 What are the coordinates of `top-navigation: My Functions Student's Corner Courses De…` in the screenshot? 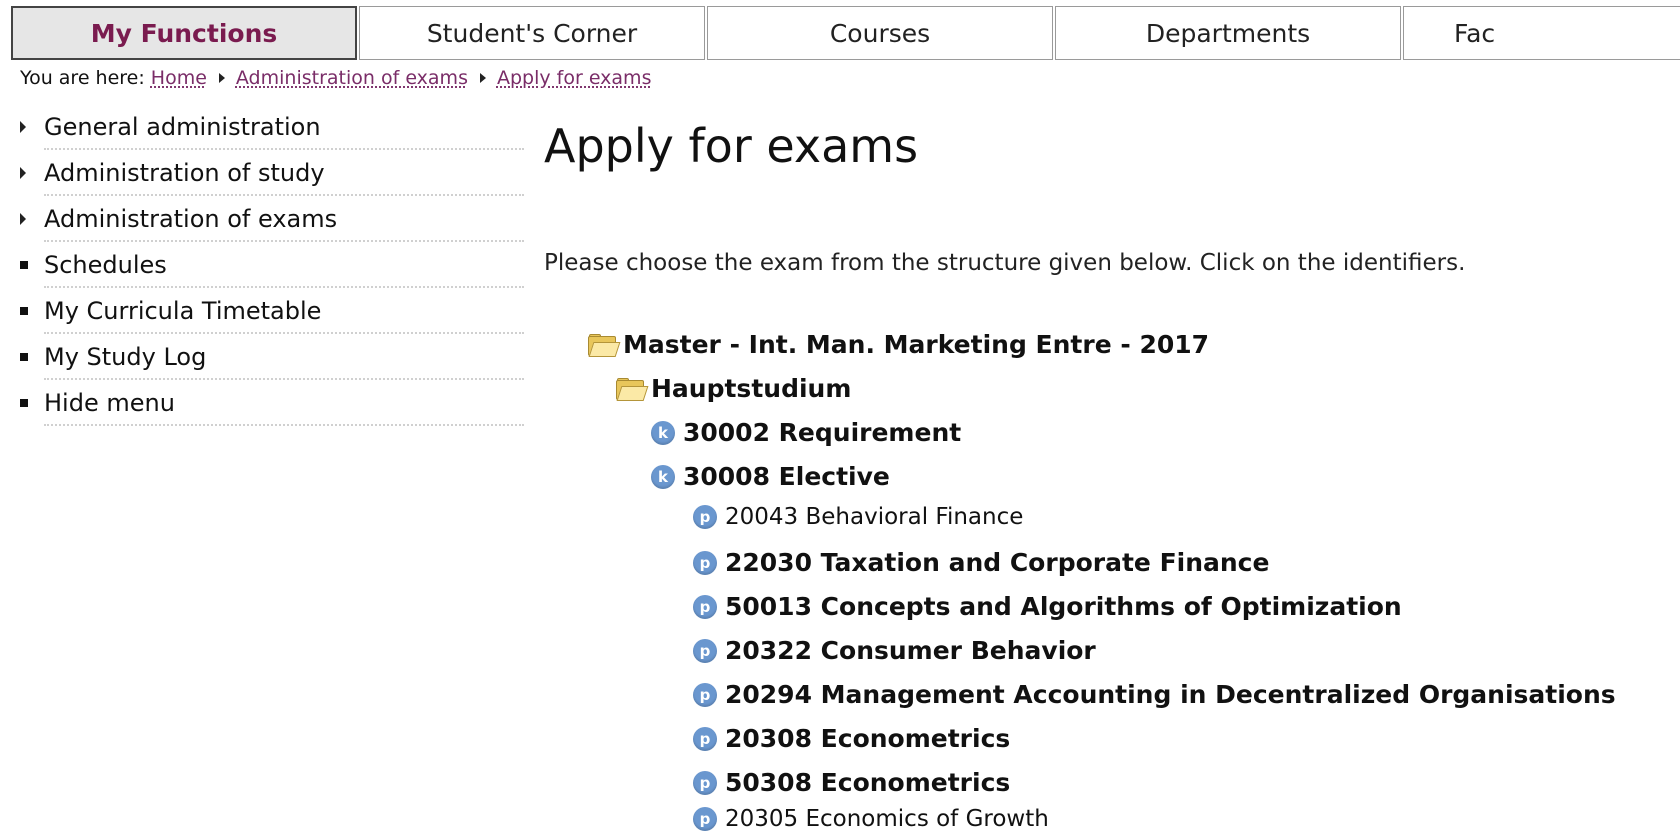 It's located at (845, 34).